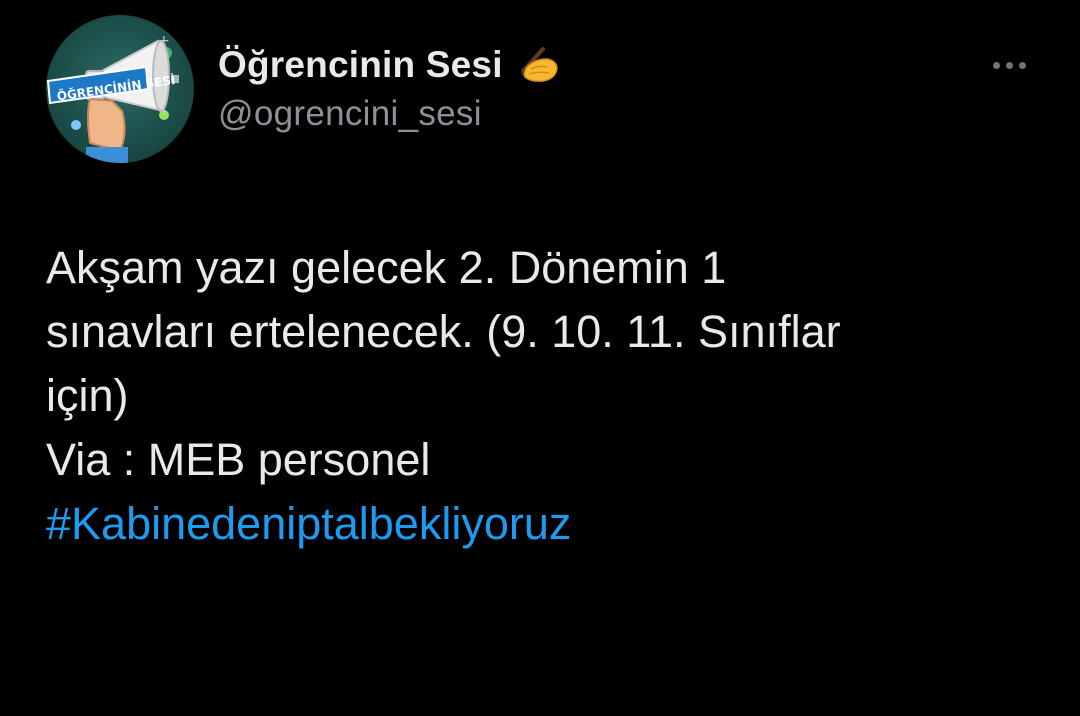 The width and height of the screenshot is (1080, 716). I want to click on writing-hand-emoji-icon, so click(536, 65).